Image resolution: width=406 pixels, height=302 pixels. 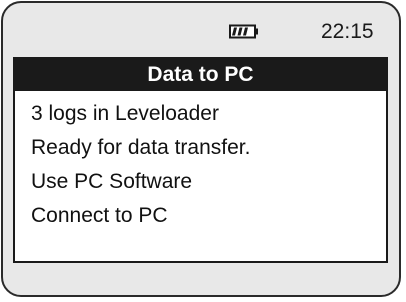 What do you see at coordinates (125, 113) in the screenshot?
I see `message-line-logs: 3 logs in Leveloader` at bounding box center [125, 113].